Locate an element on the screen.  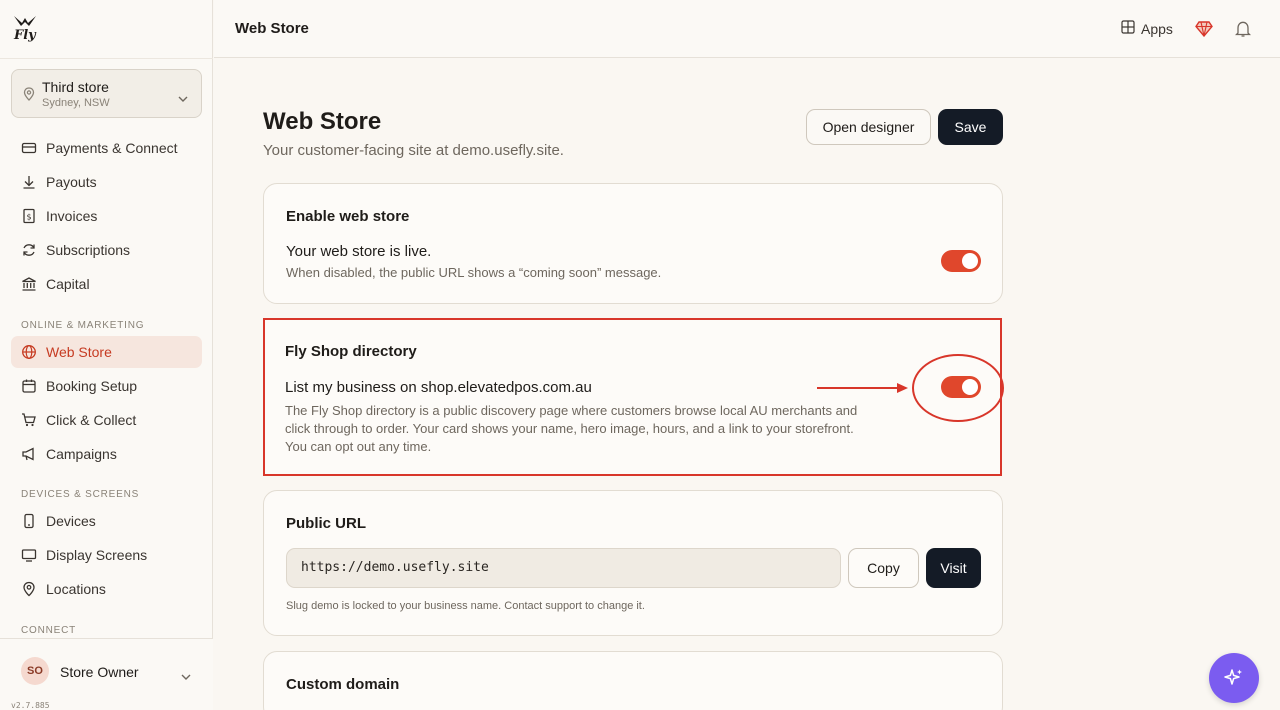
sidebar-item-label: Capital is located at coordinates (68, 284).